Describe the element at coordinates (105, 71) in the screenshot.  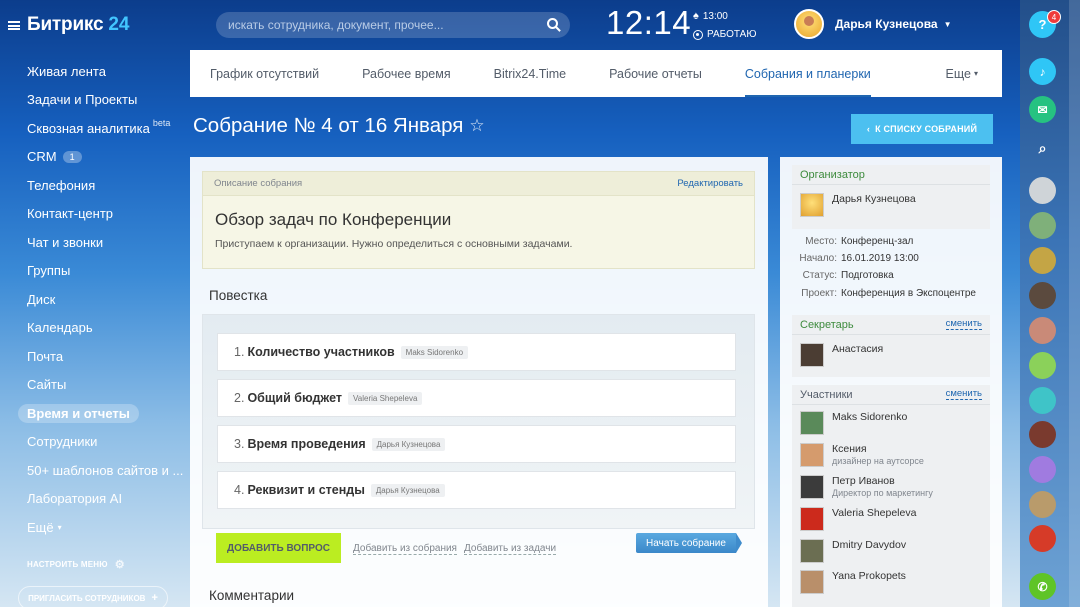
I see `menu-item-feed: Живая лента` at that location.